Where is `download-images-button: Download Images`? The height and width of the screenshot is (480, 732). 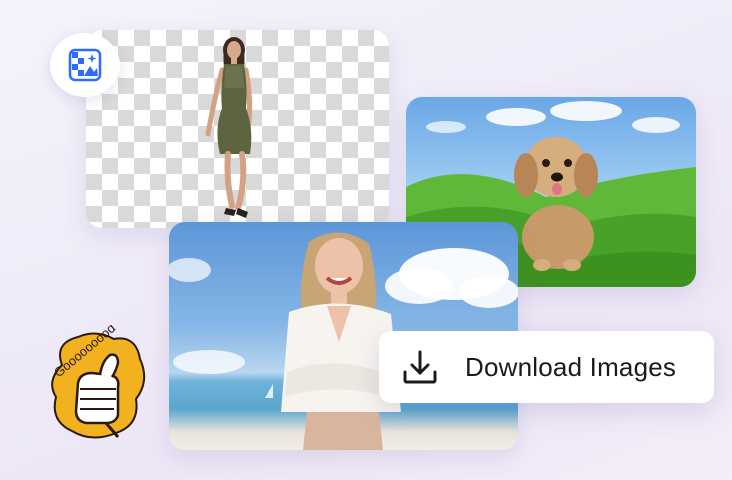
download-images-button: Download Images is located at coordinates (546, 367).